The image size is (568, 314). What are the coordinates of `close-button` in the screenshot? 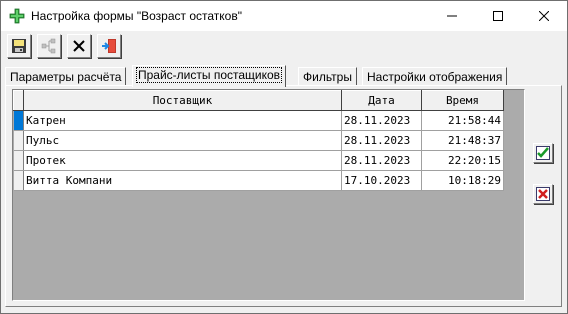 It's located at (544, 16).